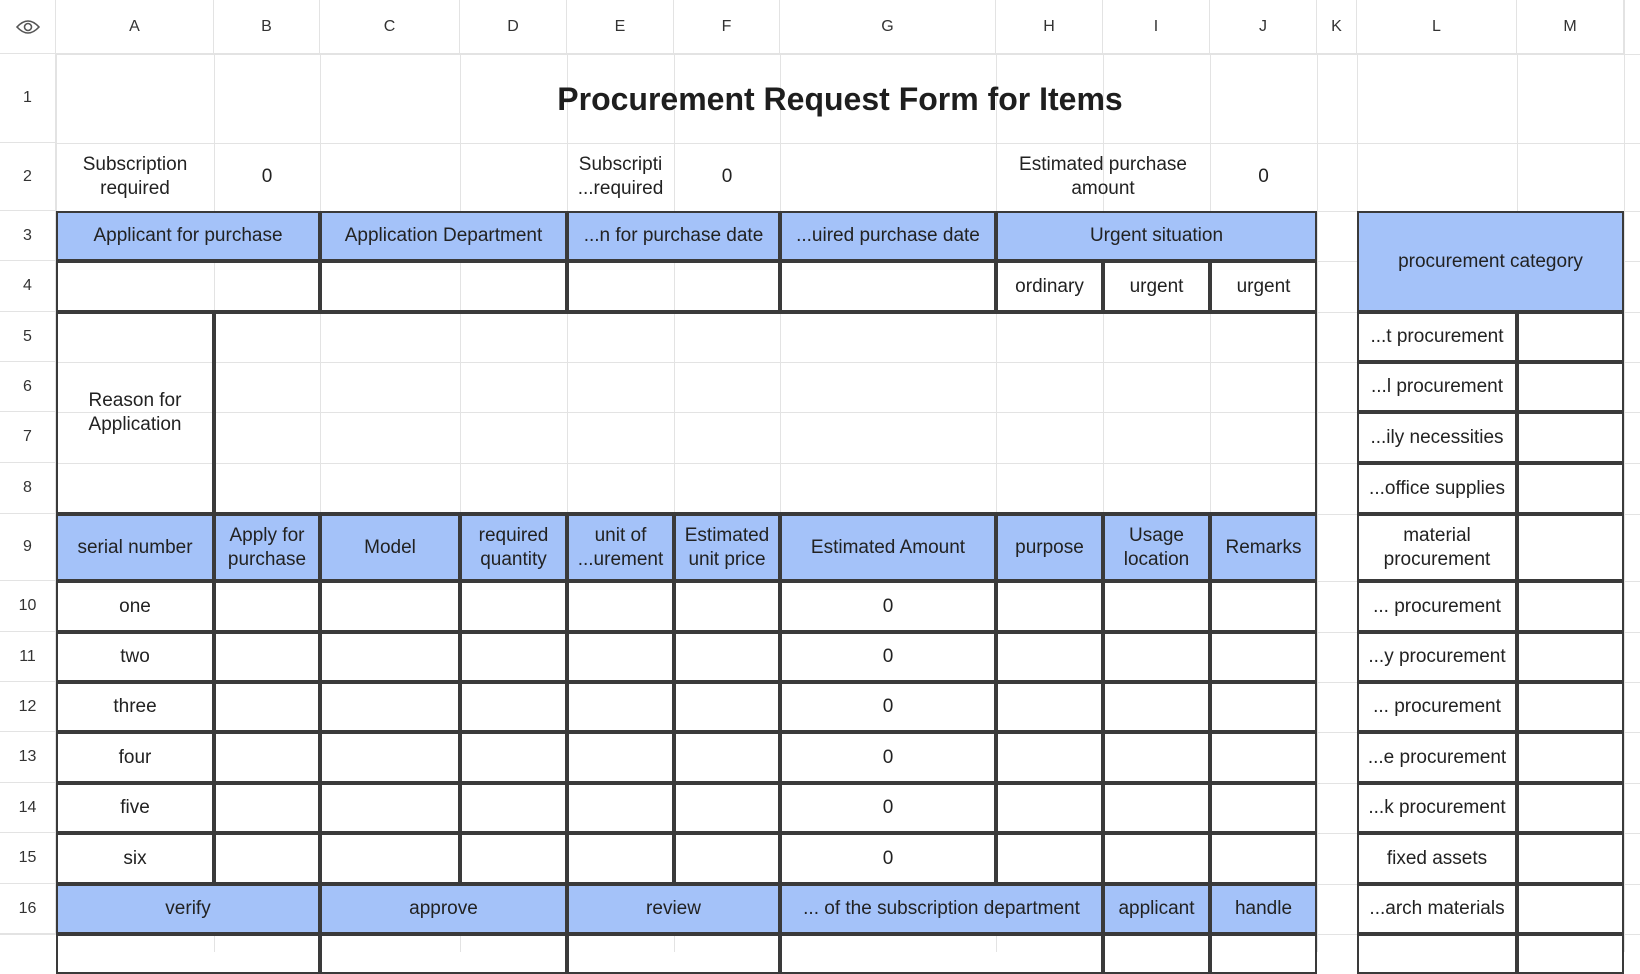 The height and width of the screenshot is (974, 1640). I want to click on application-date-input, so click(673, 286).